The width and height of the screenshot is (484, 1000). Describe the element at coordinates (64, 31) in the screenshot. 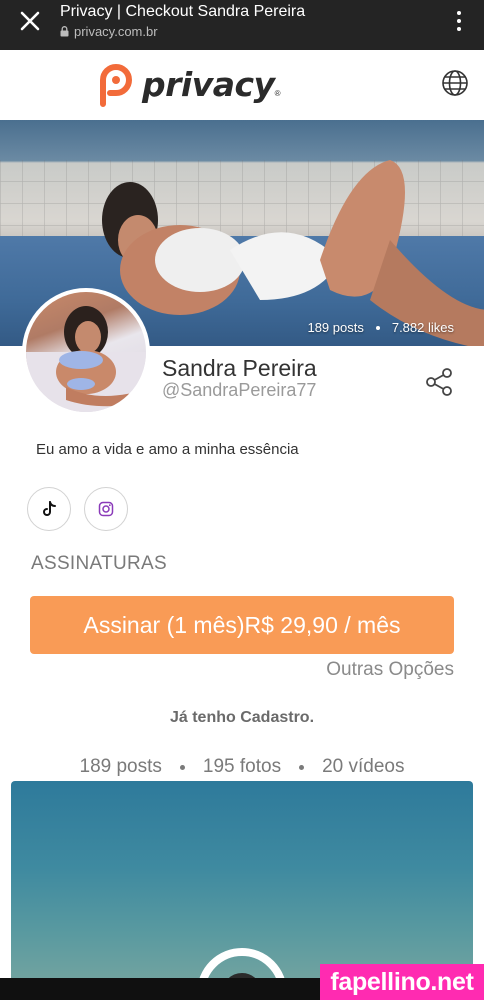

I see `lock-icon` at that location.